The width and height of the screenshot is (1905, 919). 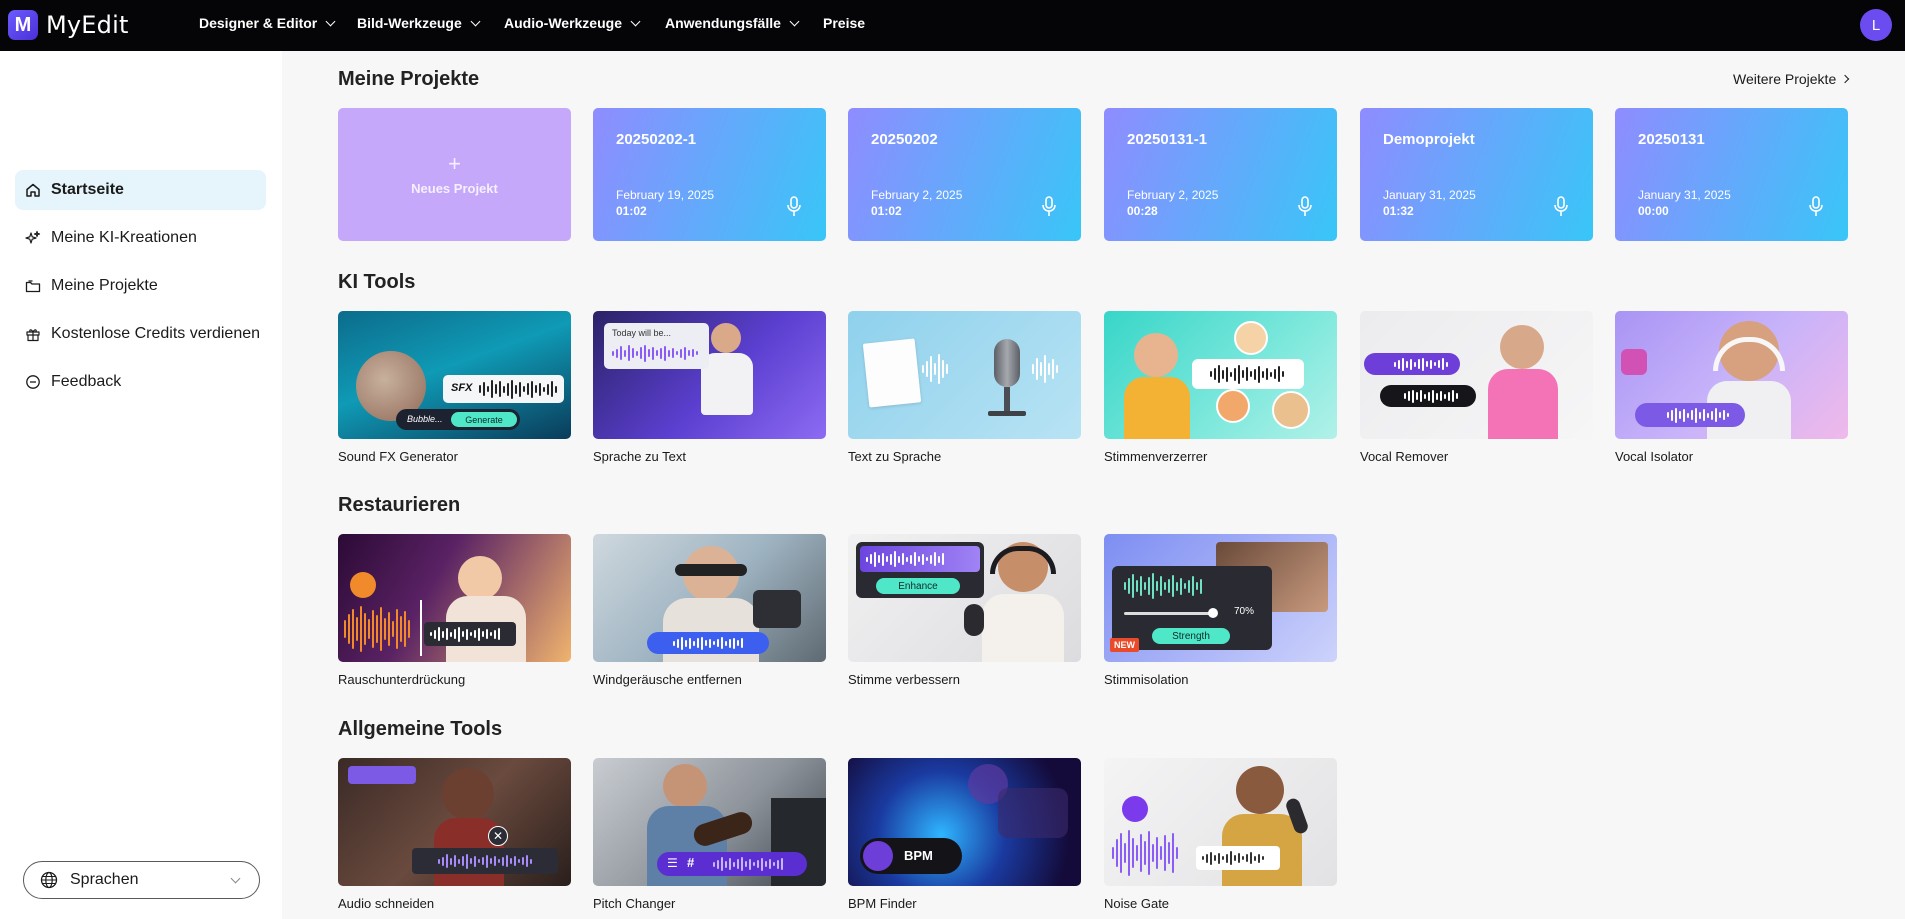 What do you see at coordinates (419, 23) in the screenshot?
I see `nav-bild-werkzeuge: Bild-Werkzeuge` at bounding box center [419, 23].